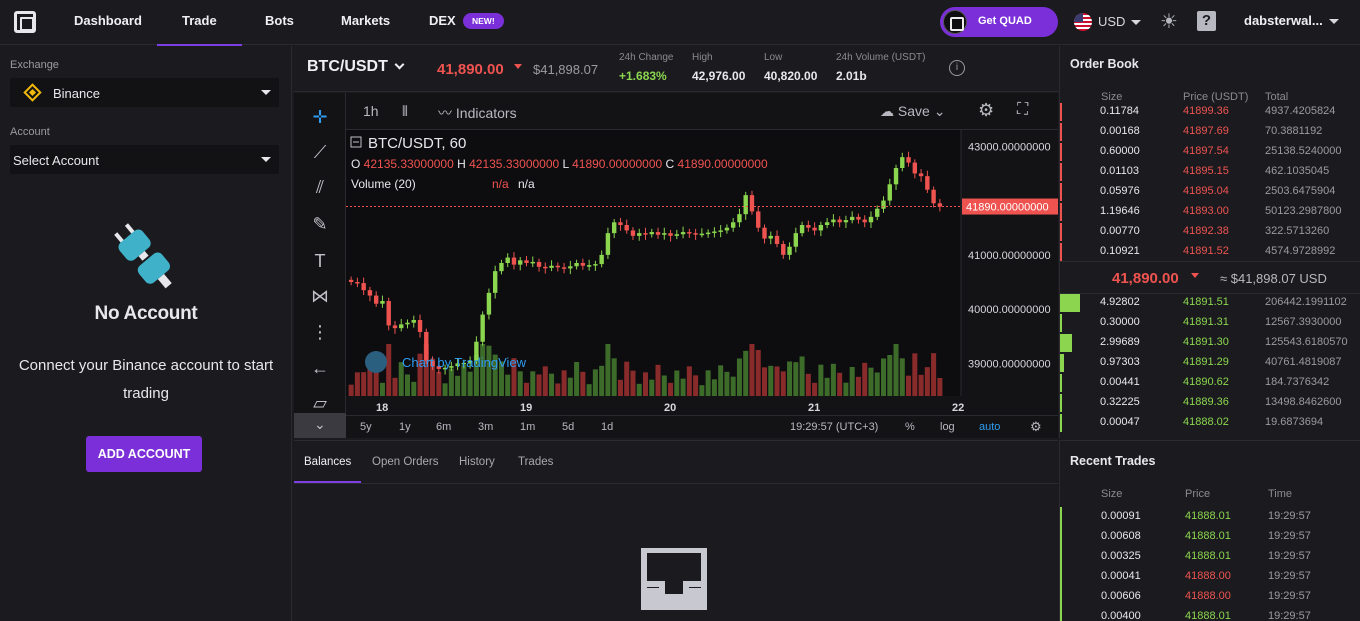 The image size is (1360, 621). What do you see at coordinates (356, 67) in the screenshot?
I see `pair-selector: BTC/USDT` at bounding box center [356, 67].